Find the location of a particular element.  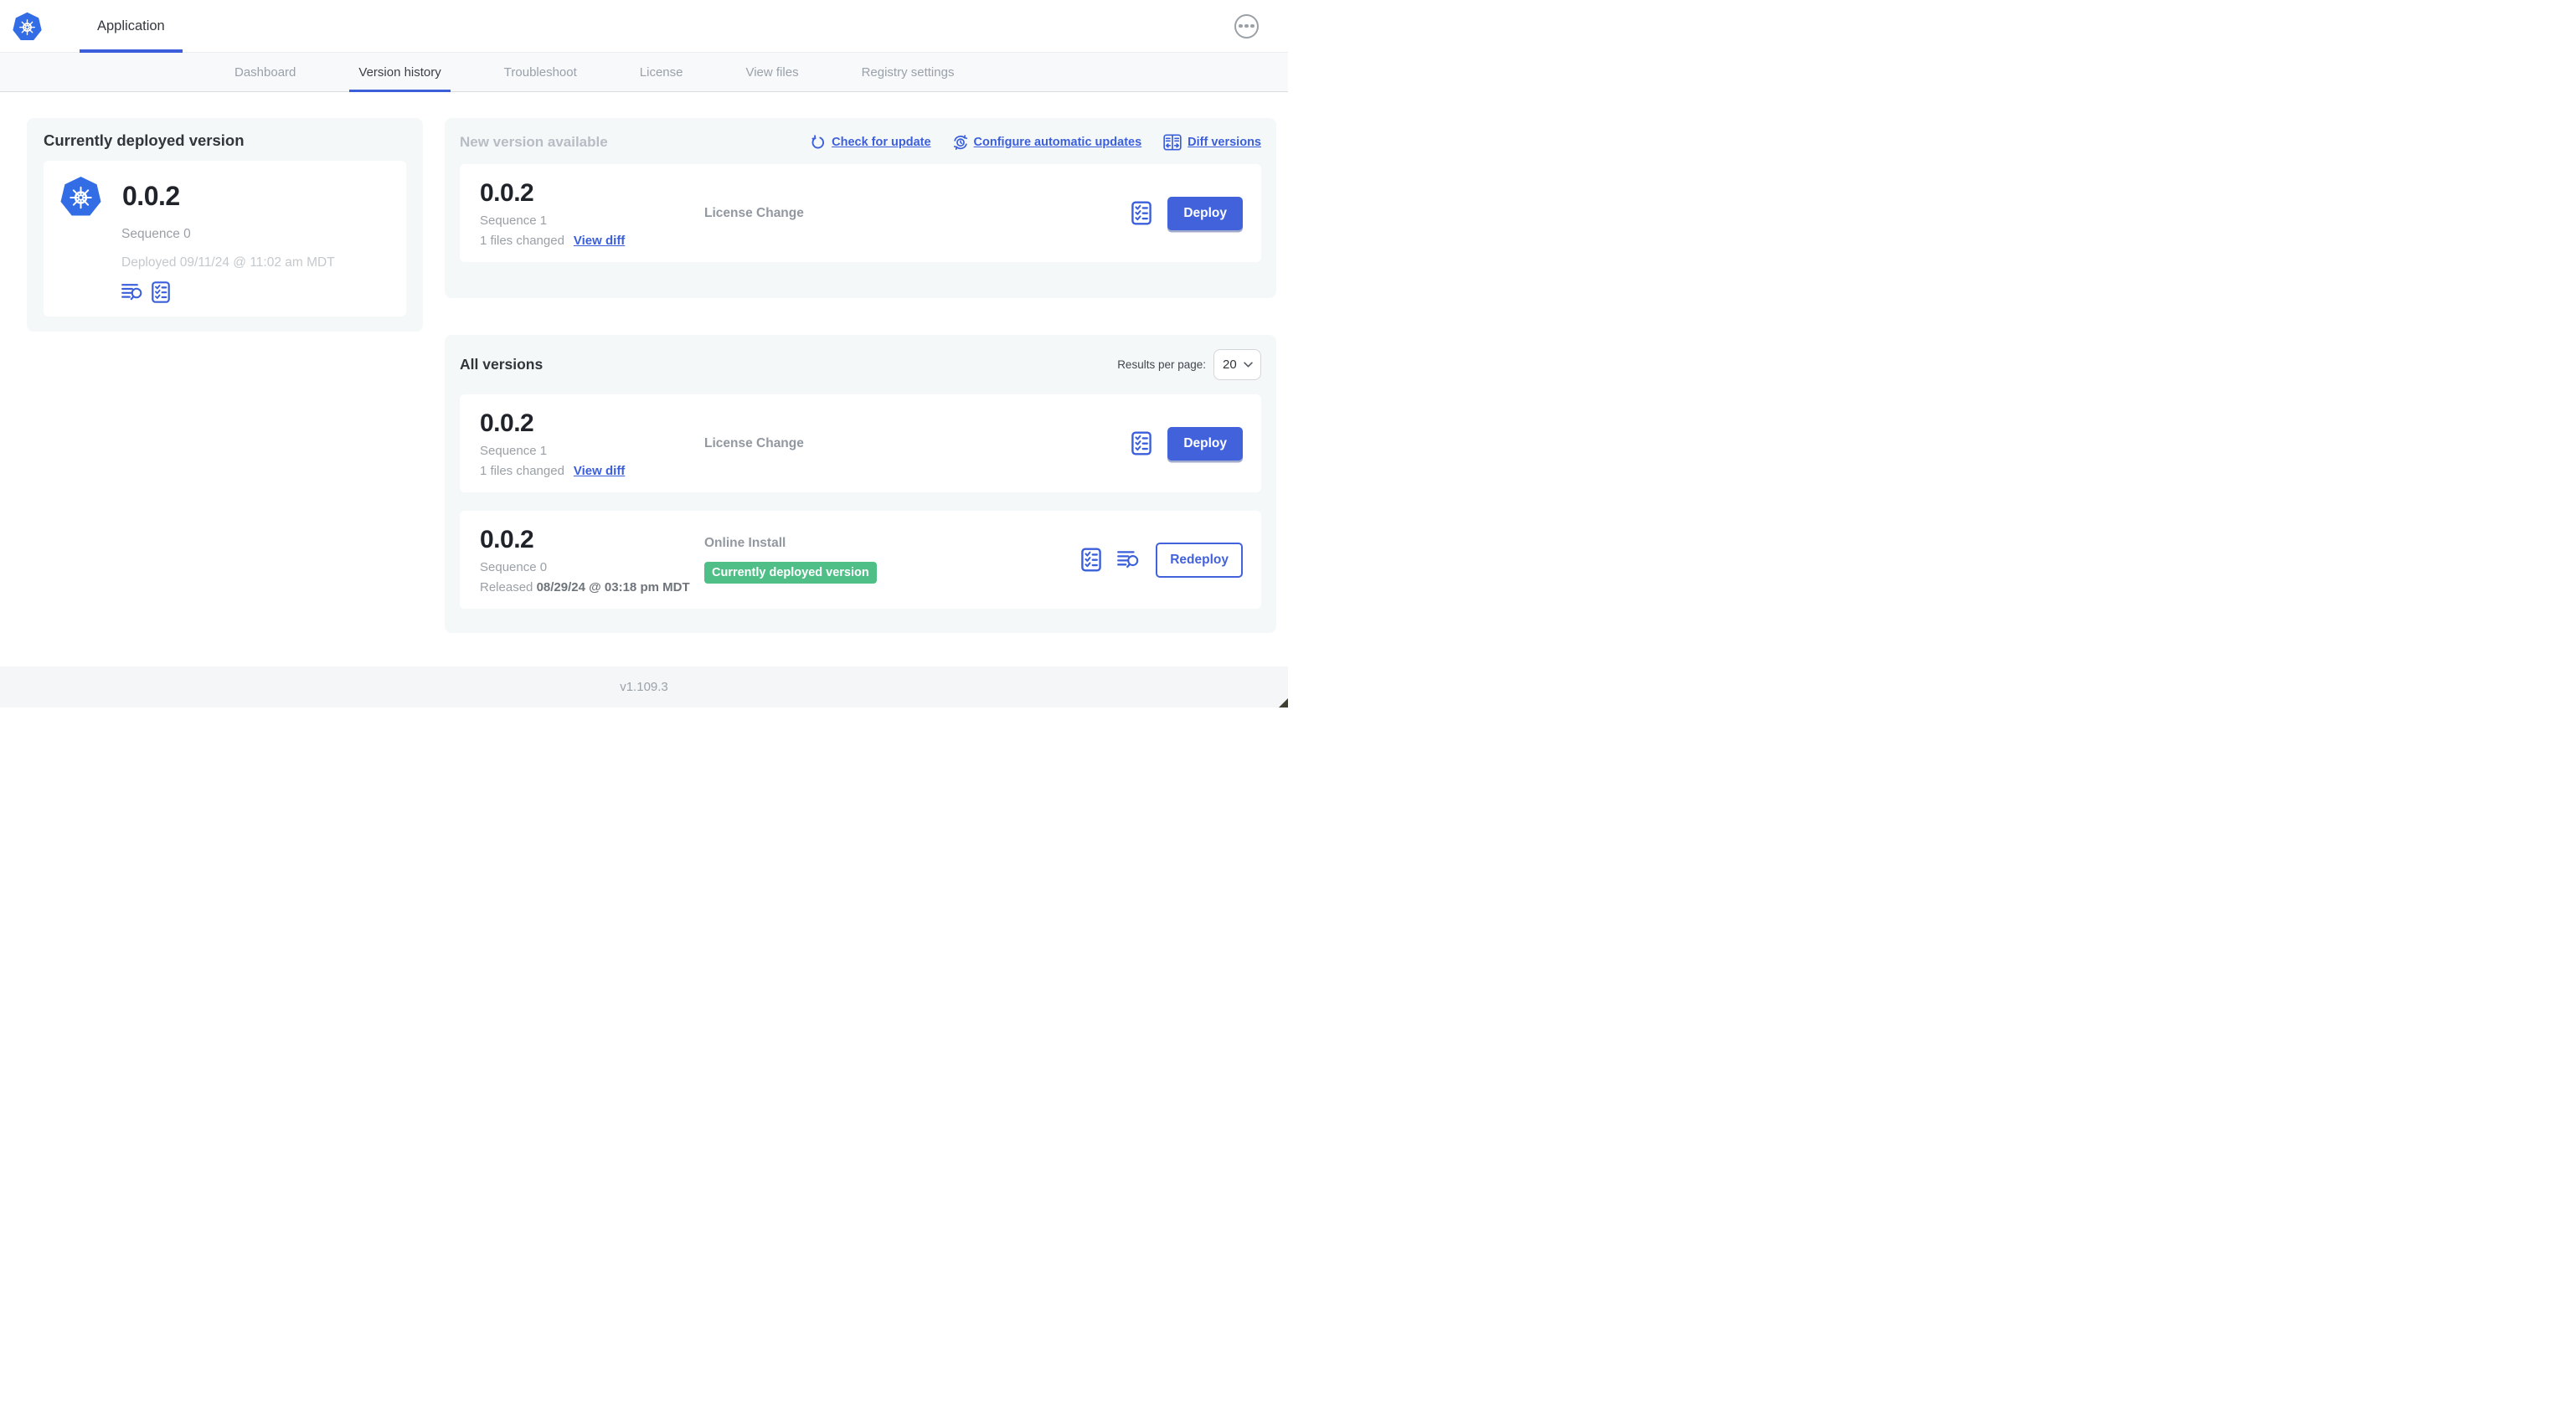

version-source-label: Online Install is located at coordinates (745, 543).